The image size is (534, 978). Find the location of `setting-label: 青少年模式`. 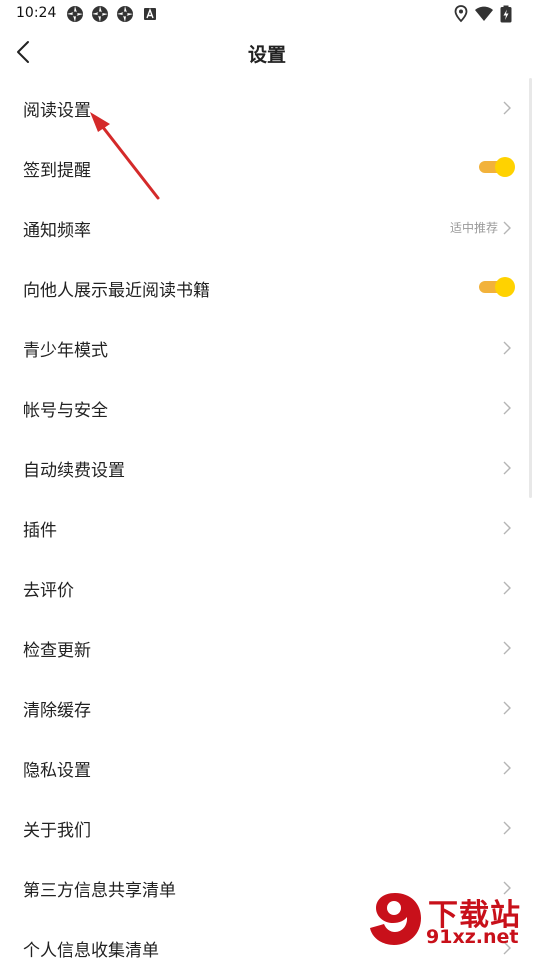

setting-label: 青少年模式 is located at coordinates (65, 351).